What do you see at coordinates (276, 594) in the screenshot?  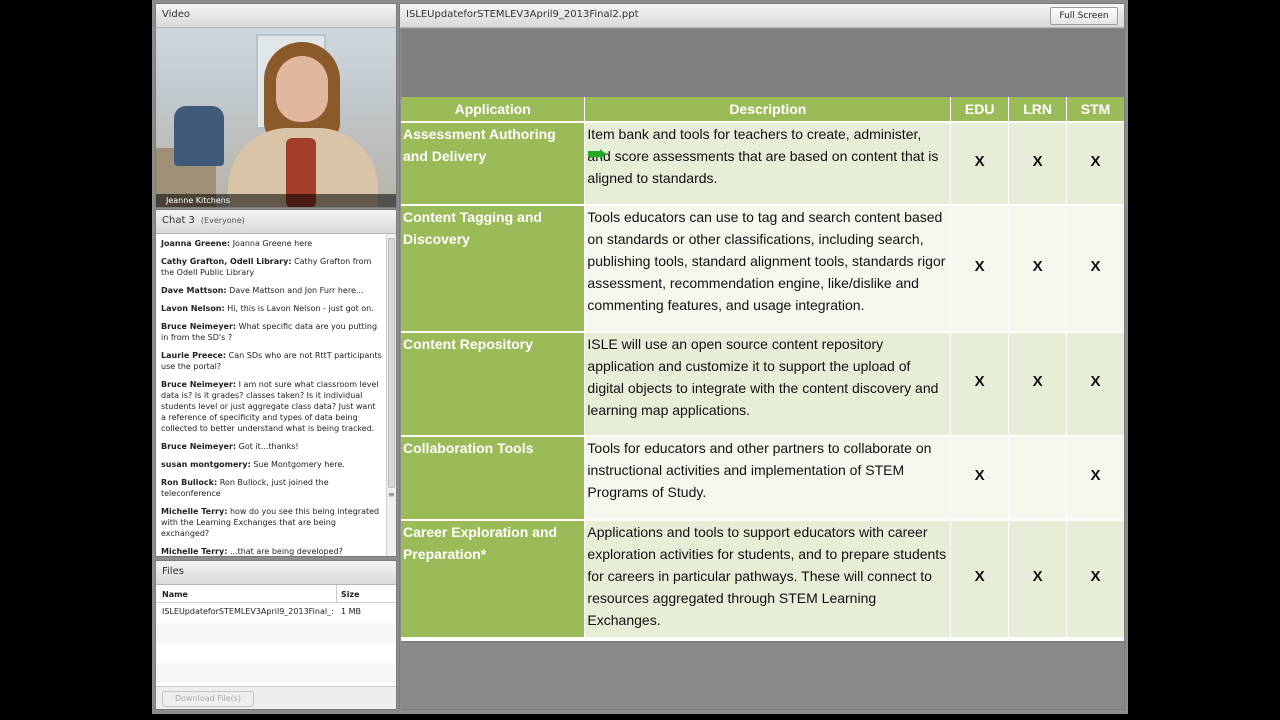 I see `files-table-header: Name Size` at bounding box center [276, 594].